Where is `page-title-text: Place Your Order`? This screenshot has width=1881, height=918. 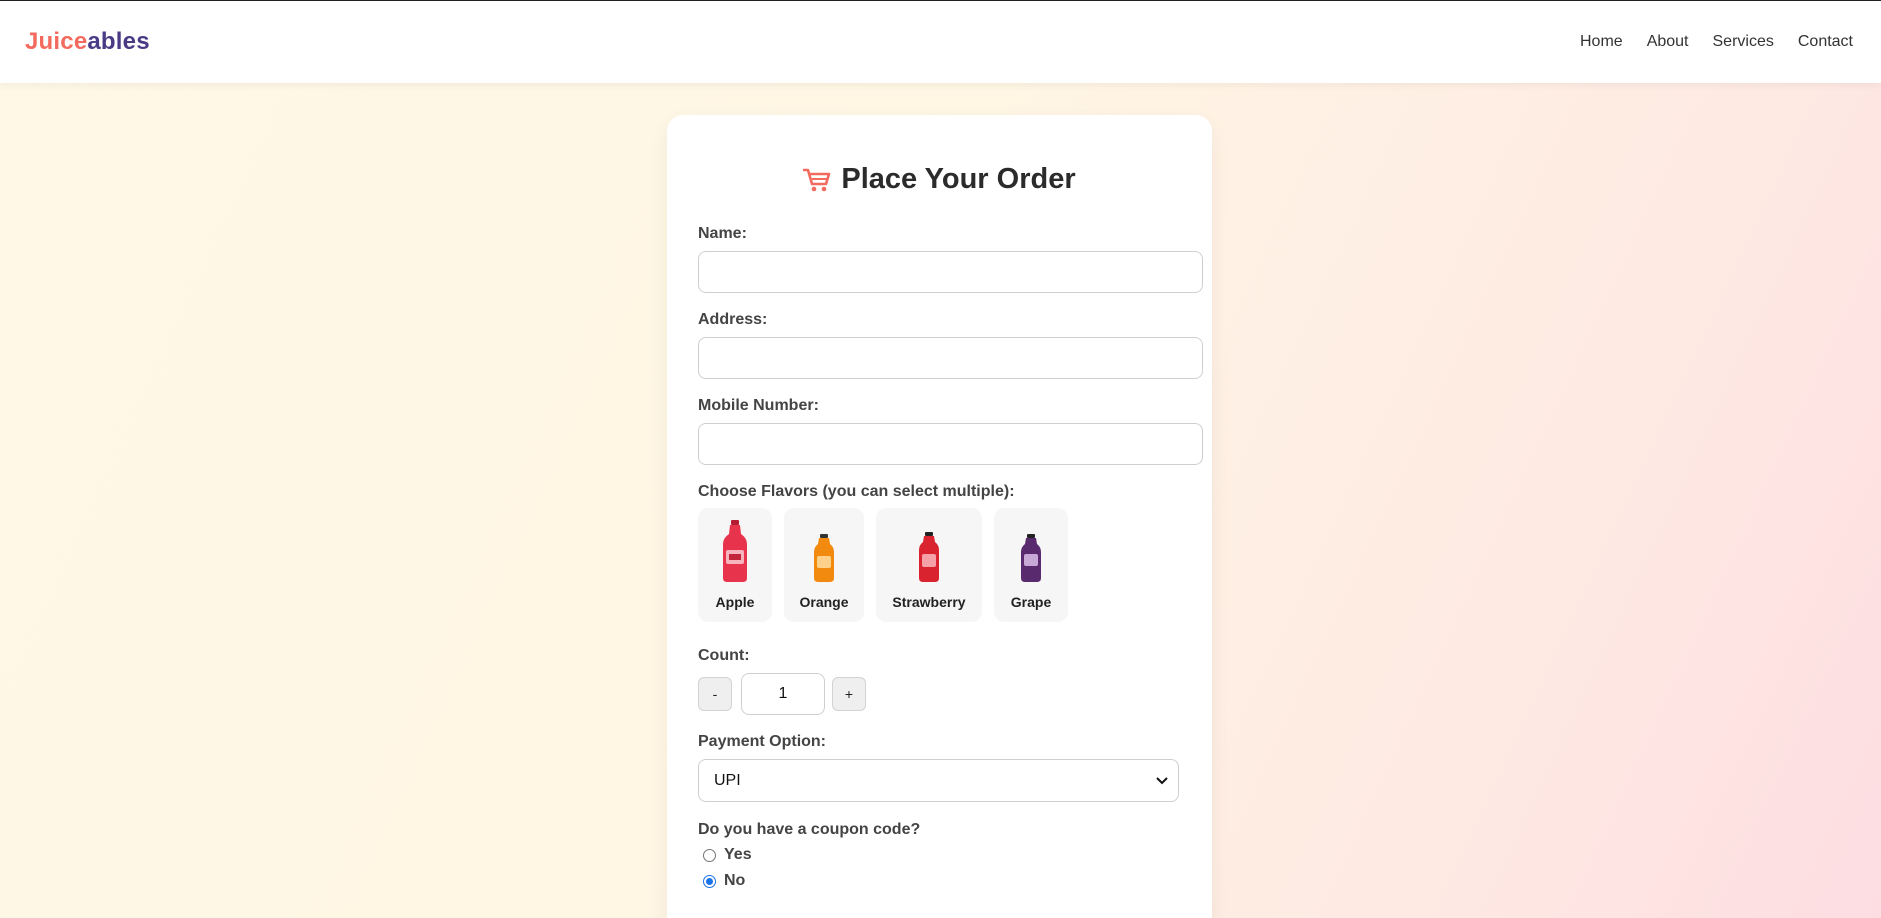 page-title-text: Place Your Order is located at coordinates (958, 179).